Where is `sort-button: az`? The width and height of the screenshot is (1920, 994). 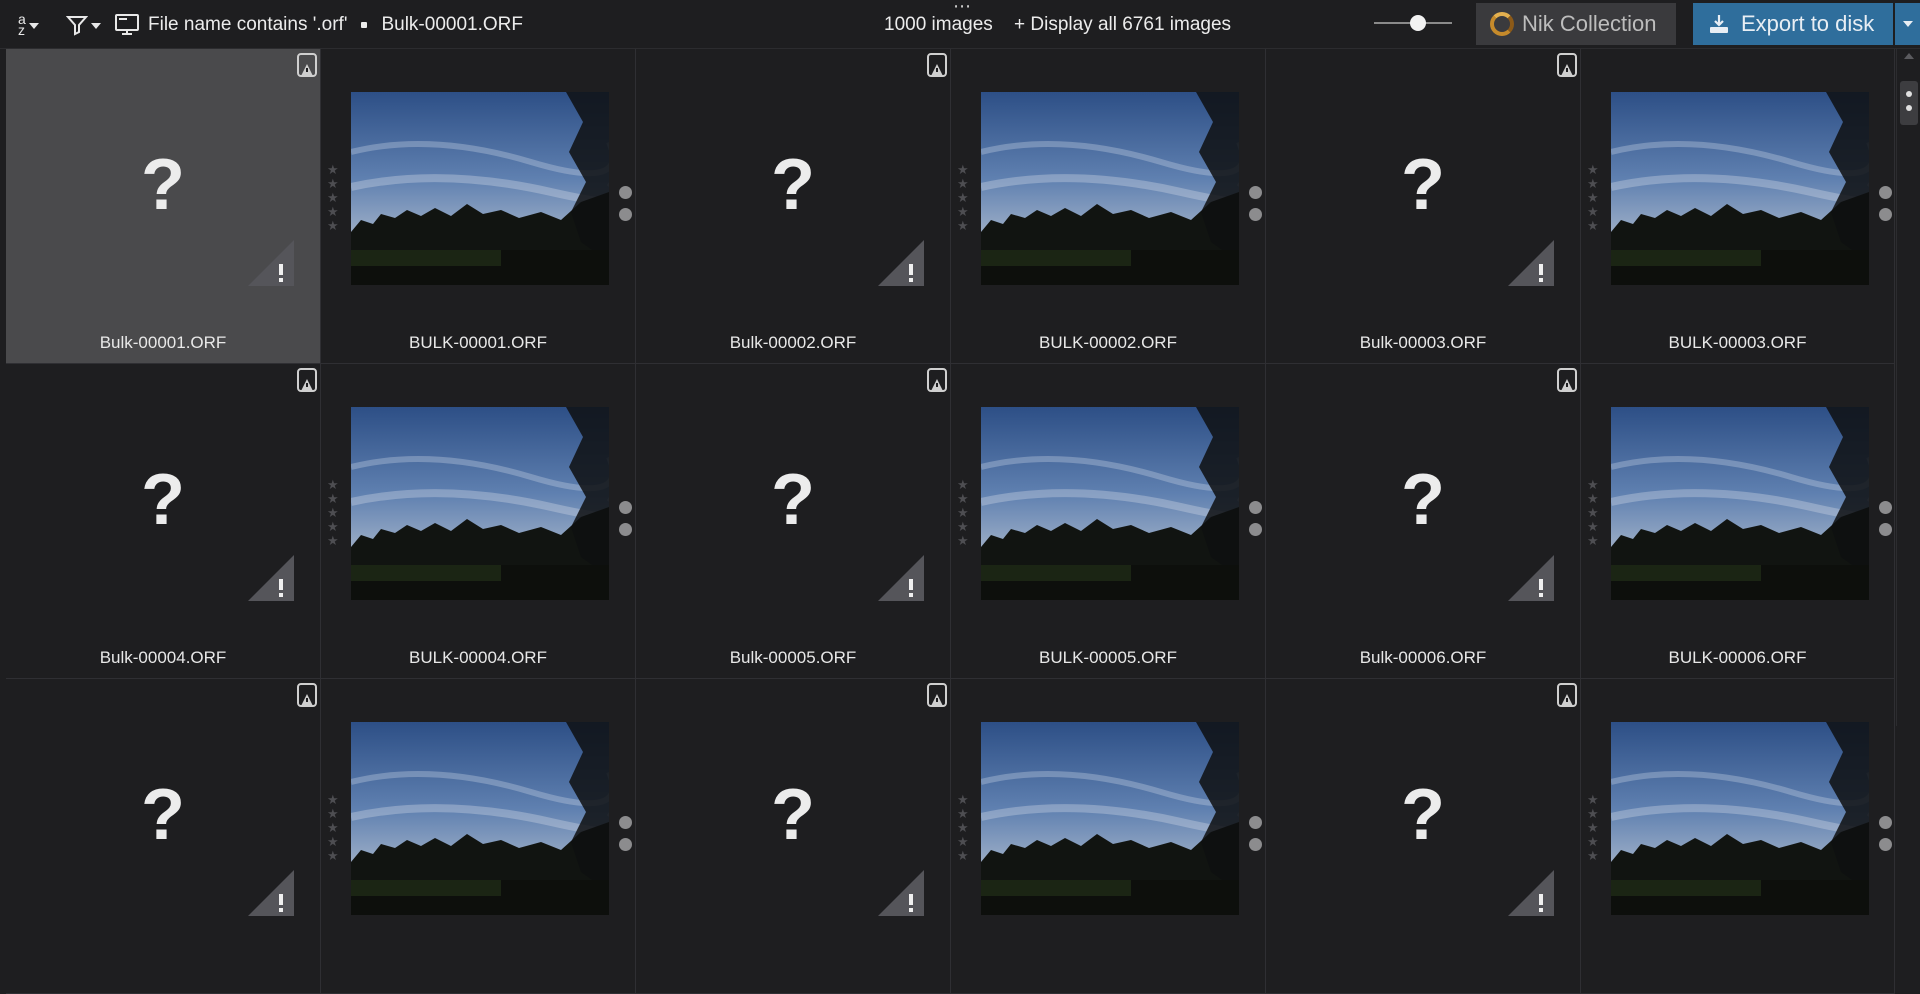 sort-button: az is located at coordinates (28, 25).